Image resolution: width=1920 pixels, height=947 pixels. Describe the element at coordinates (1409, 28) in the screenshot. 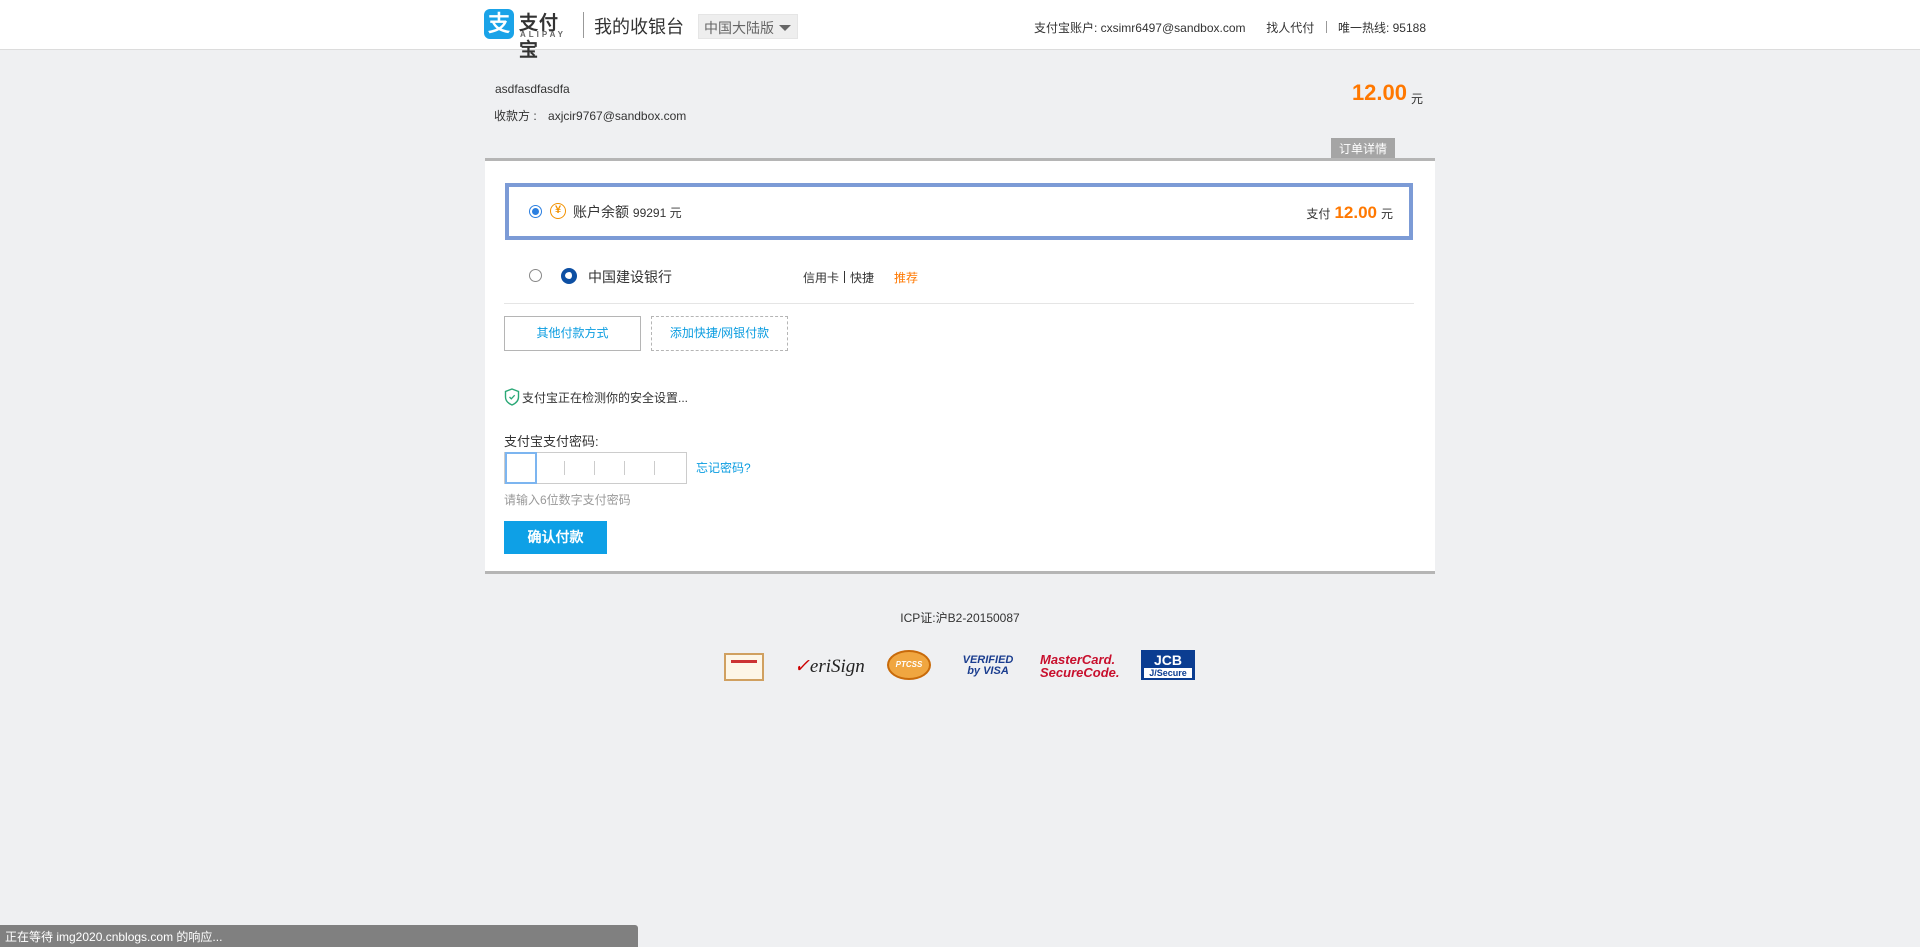

I see `hotline-number: 95188` at that location.